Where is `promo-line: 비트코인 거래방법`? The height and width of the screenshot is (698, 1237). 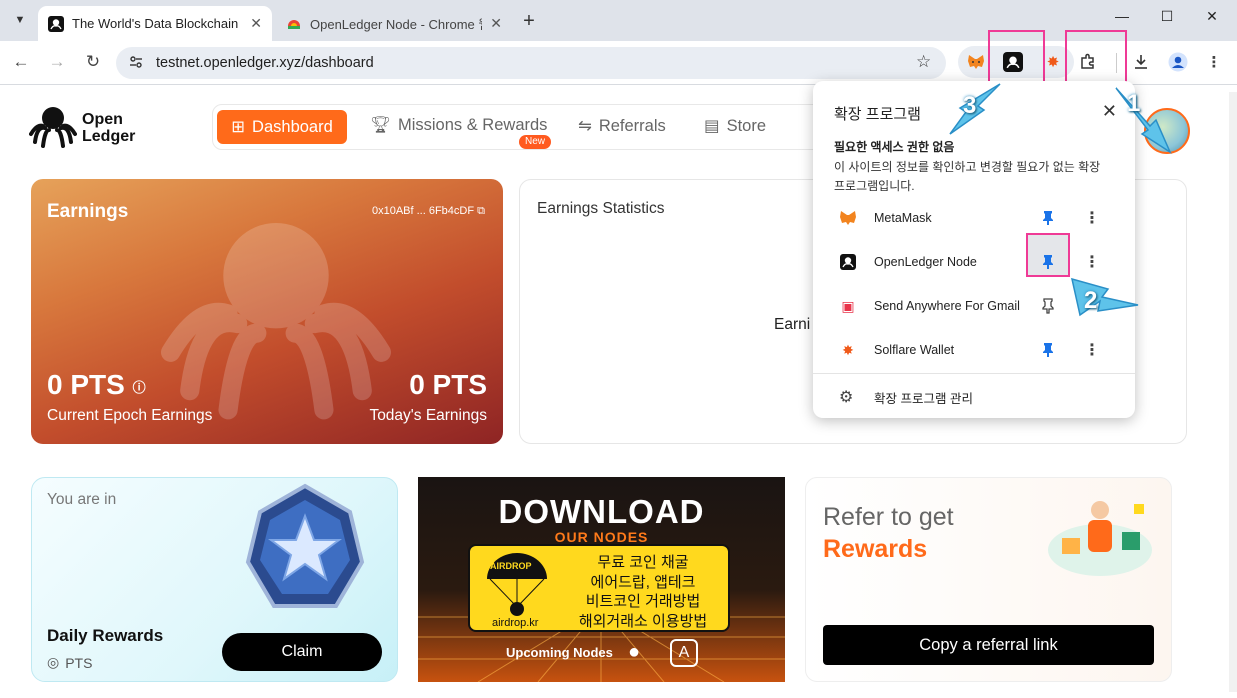
promo-line: 비트코인 거래방법 is located at coordinates (643, 601).